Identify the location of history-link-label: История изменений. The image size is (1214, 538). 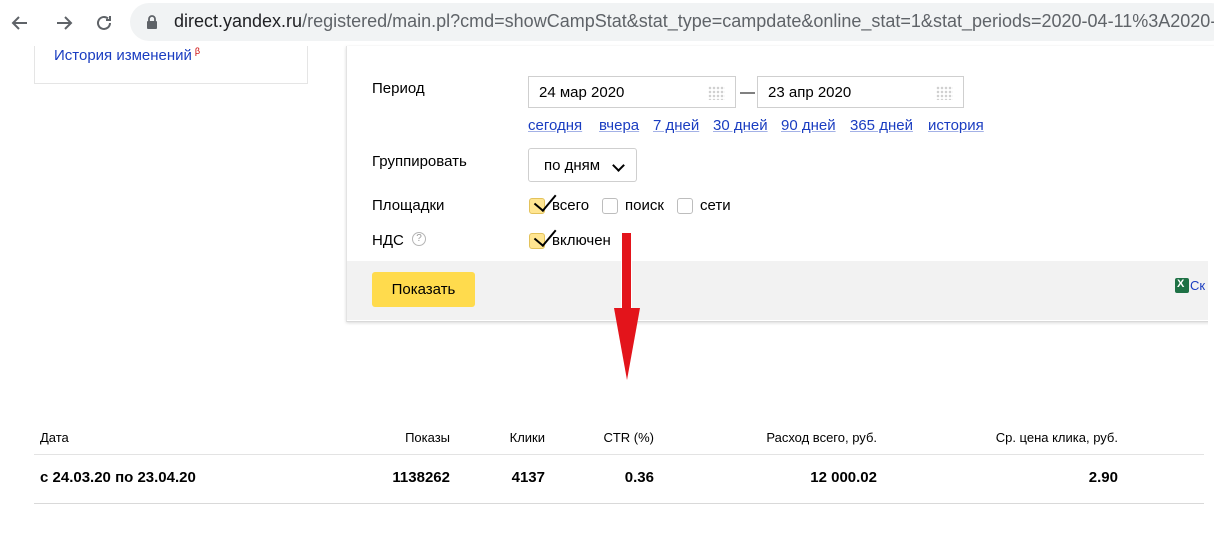
(123, 55).